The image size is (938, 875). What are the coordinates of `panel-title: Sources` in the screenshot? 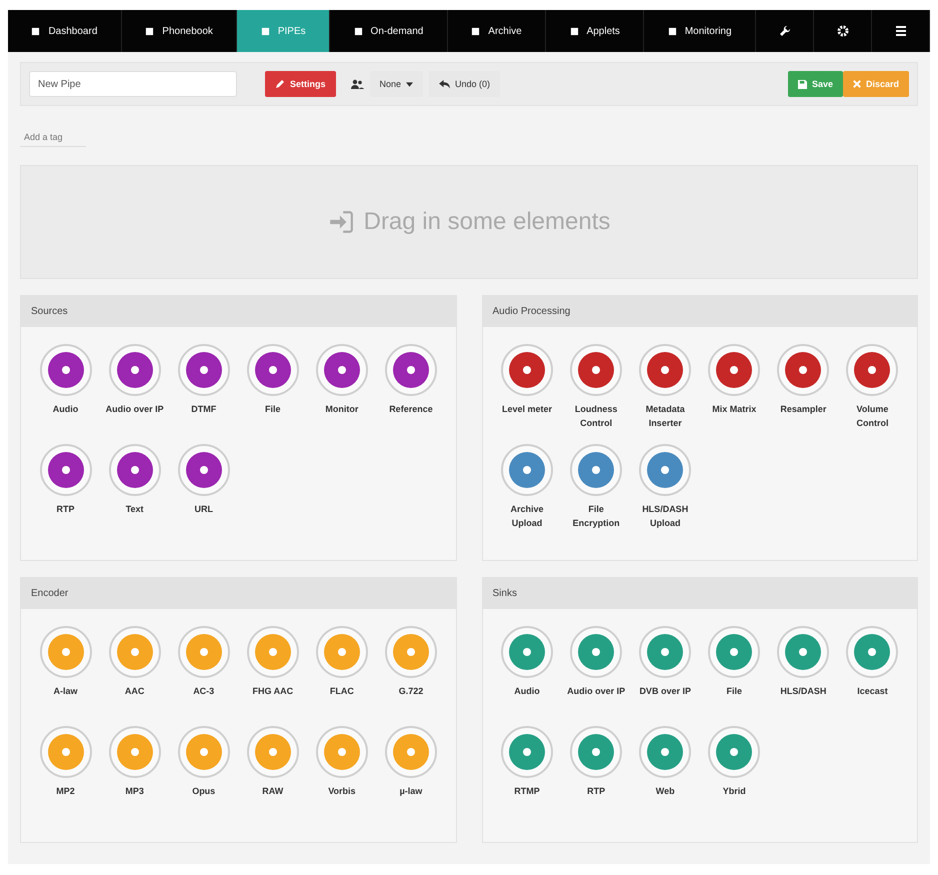 It's located at (49, 311).